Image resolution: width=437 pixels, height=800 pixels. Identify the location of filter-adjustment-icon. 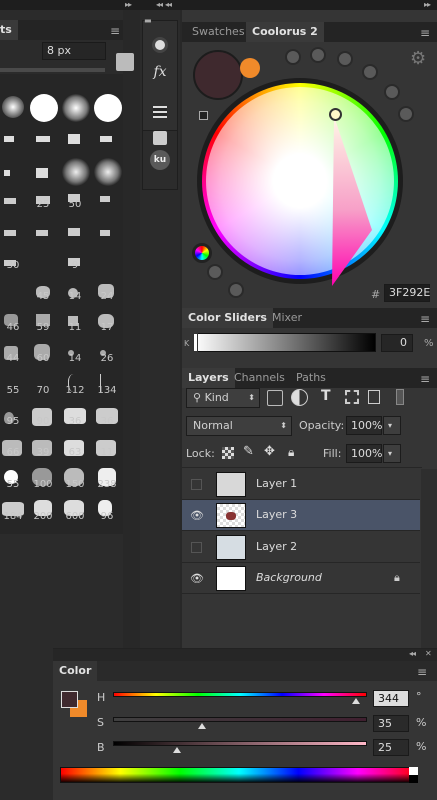
(299, 397).